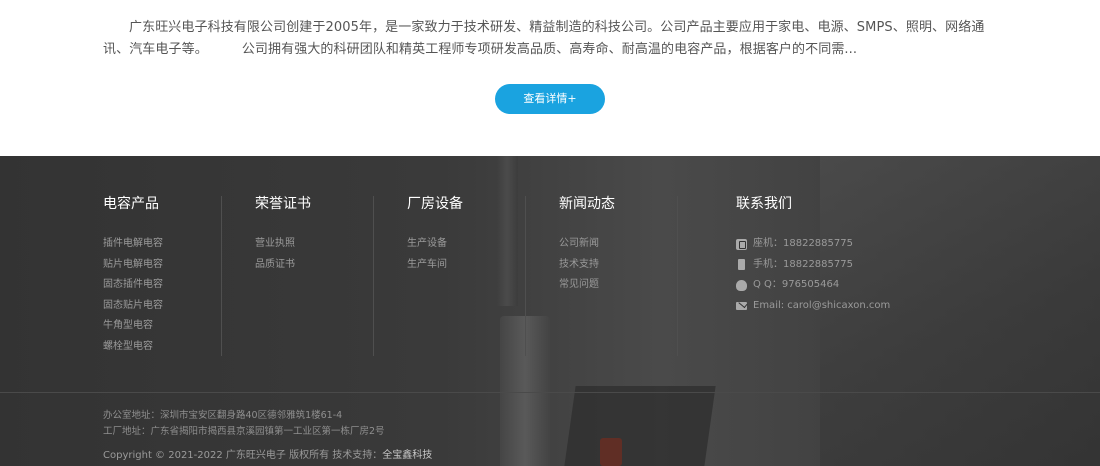  I want to click on footer-column-title: 荣誉证书, so click(283, 204).